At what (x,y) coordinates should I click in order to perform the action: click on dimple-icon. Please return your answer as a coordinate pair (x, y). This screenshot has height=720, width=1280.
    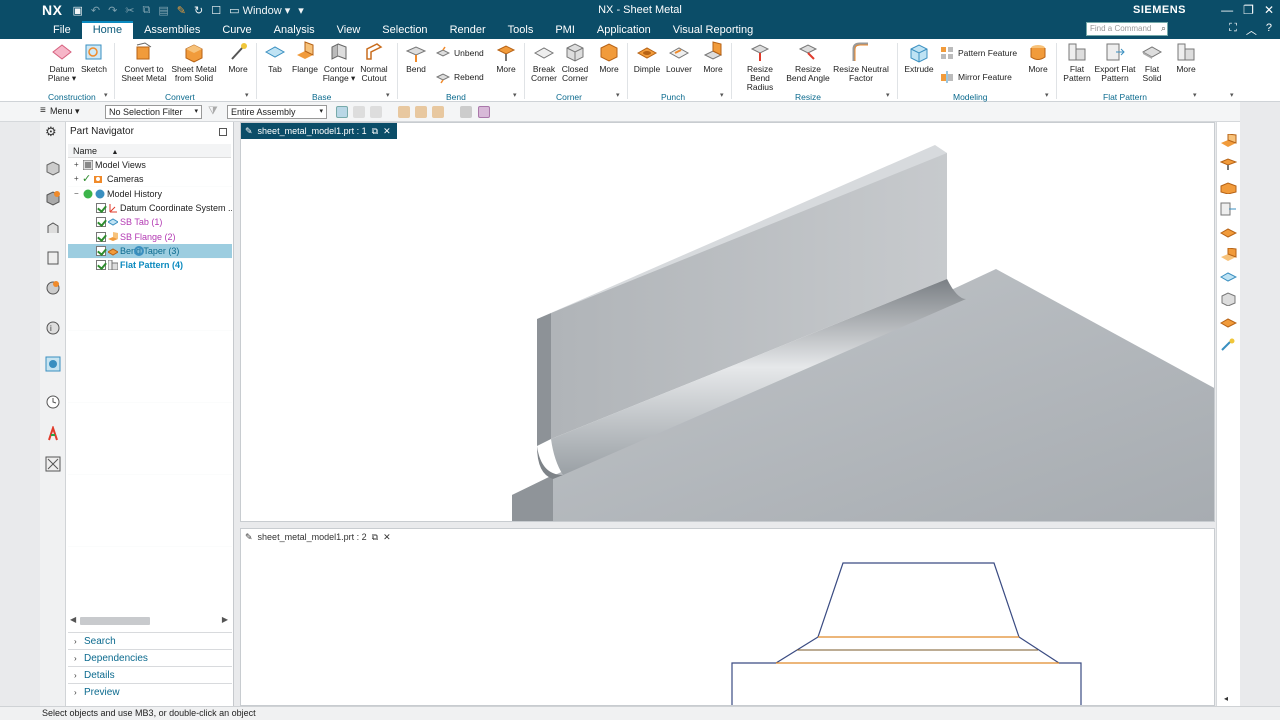
    Looking at the image, I should click on (1228, 233).